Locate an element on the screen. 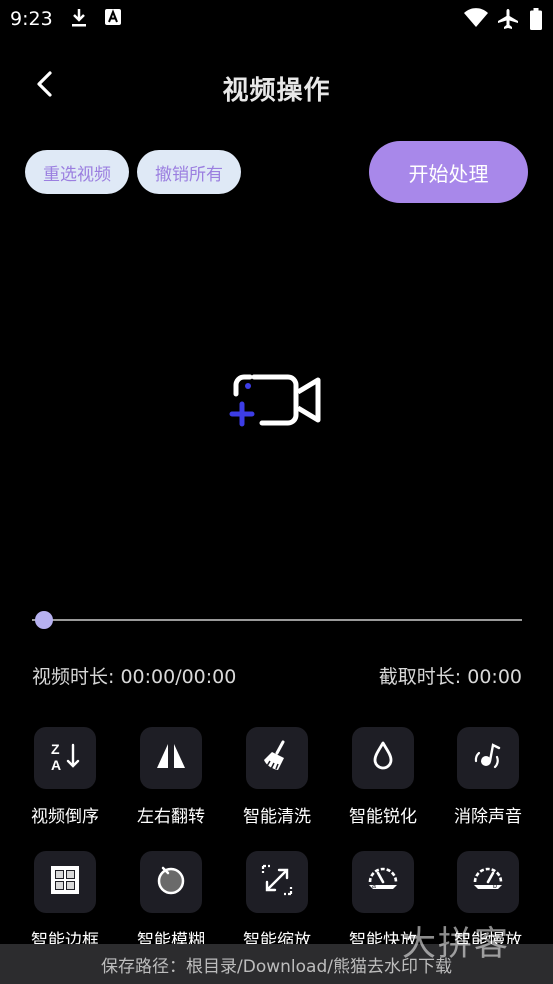 Image resolution: width=553 pixels, height=984 pixels. tool-reverse-video: Z A 视频倒序 is located at coordinates (65, 777).